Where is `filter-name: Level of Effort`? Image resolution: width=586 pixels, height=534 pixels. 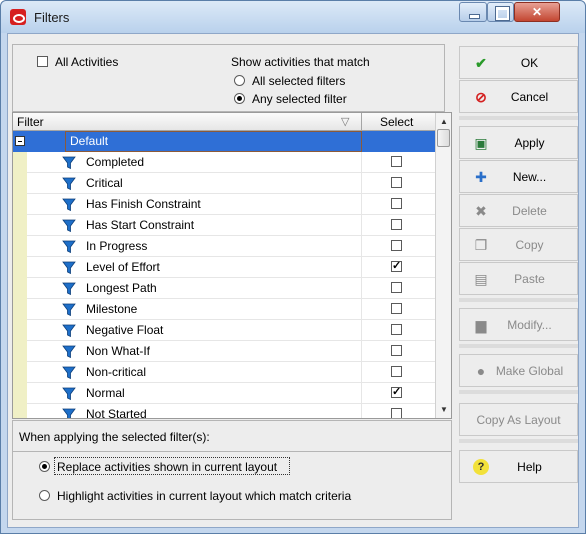 filter-name: Level of Effort is located at coordinates (123, 267).